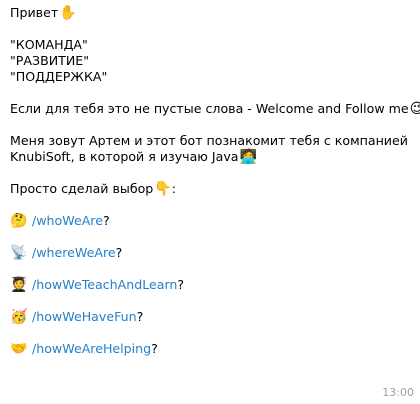 Image resolution: width=420 pixels, height=404 pixels. What do you see at coordinates (67, 221) in the screenshot?
I see `command-link-whoweare: /whoWeAre` at bounding box center [67, 221].